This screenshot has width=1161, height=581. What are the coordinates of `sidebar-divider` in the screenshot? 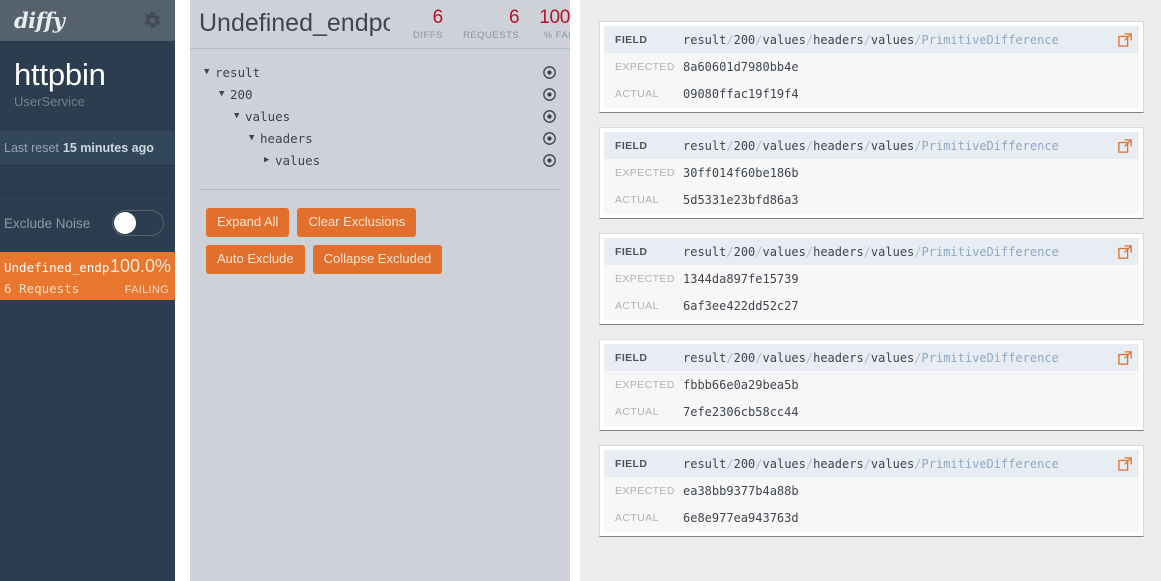 It's located at (87, 179).